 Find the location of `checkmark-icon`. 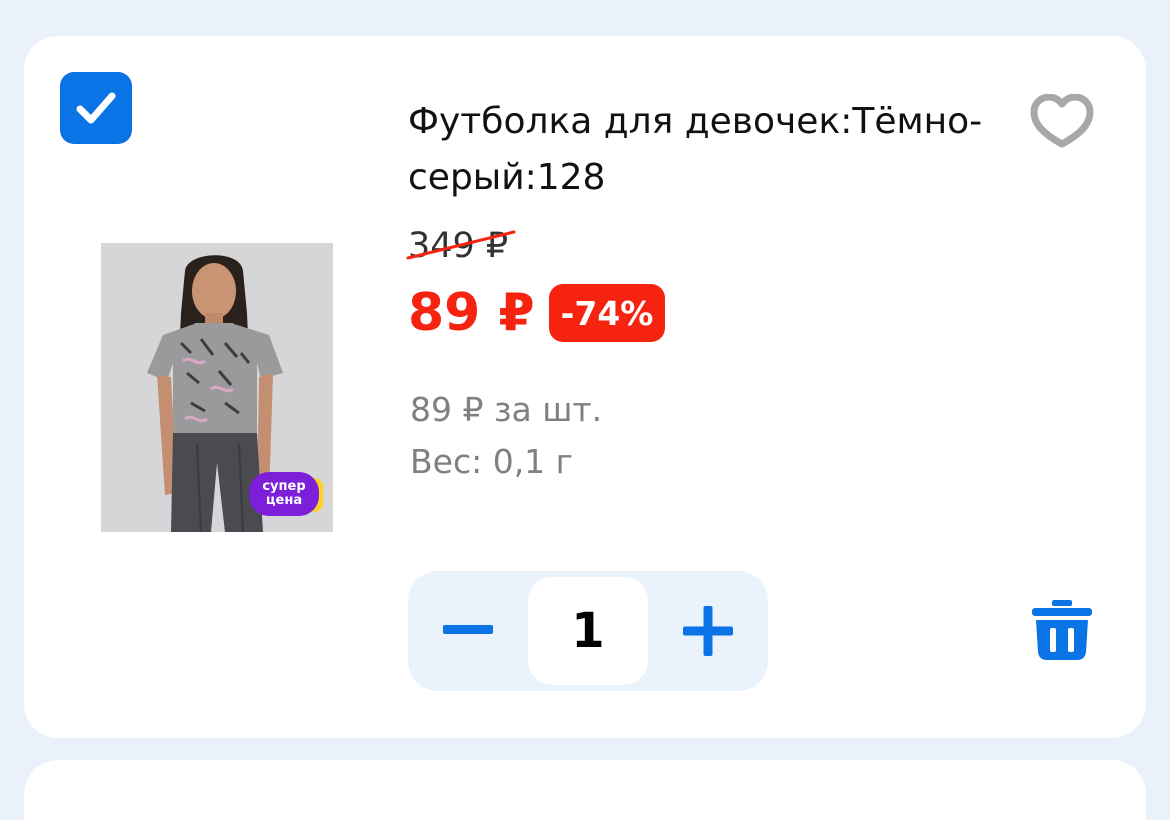

checkmark-icon is located at coordinates (96, 108).